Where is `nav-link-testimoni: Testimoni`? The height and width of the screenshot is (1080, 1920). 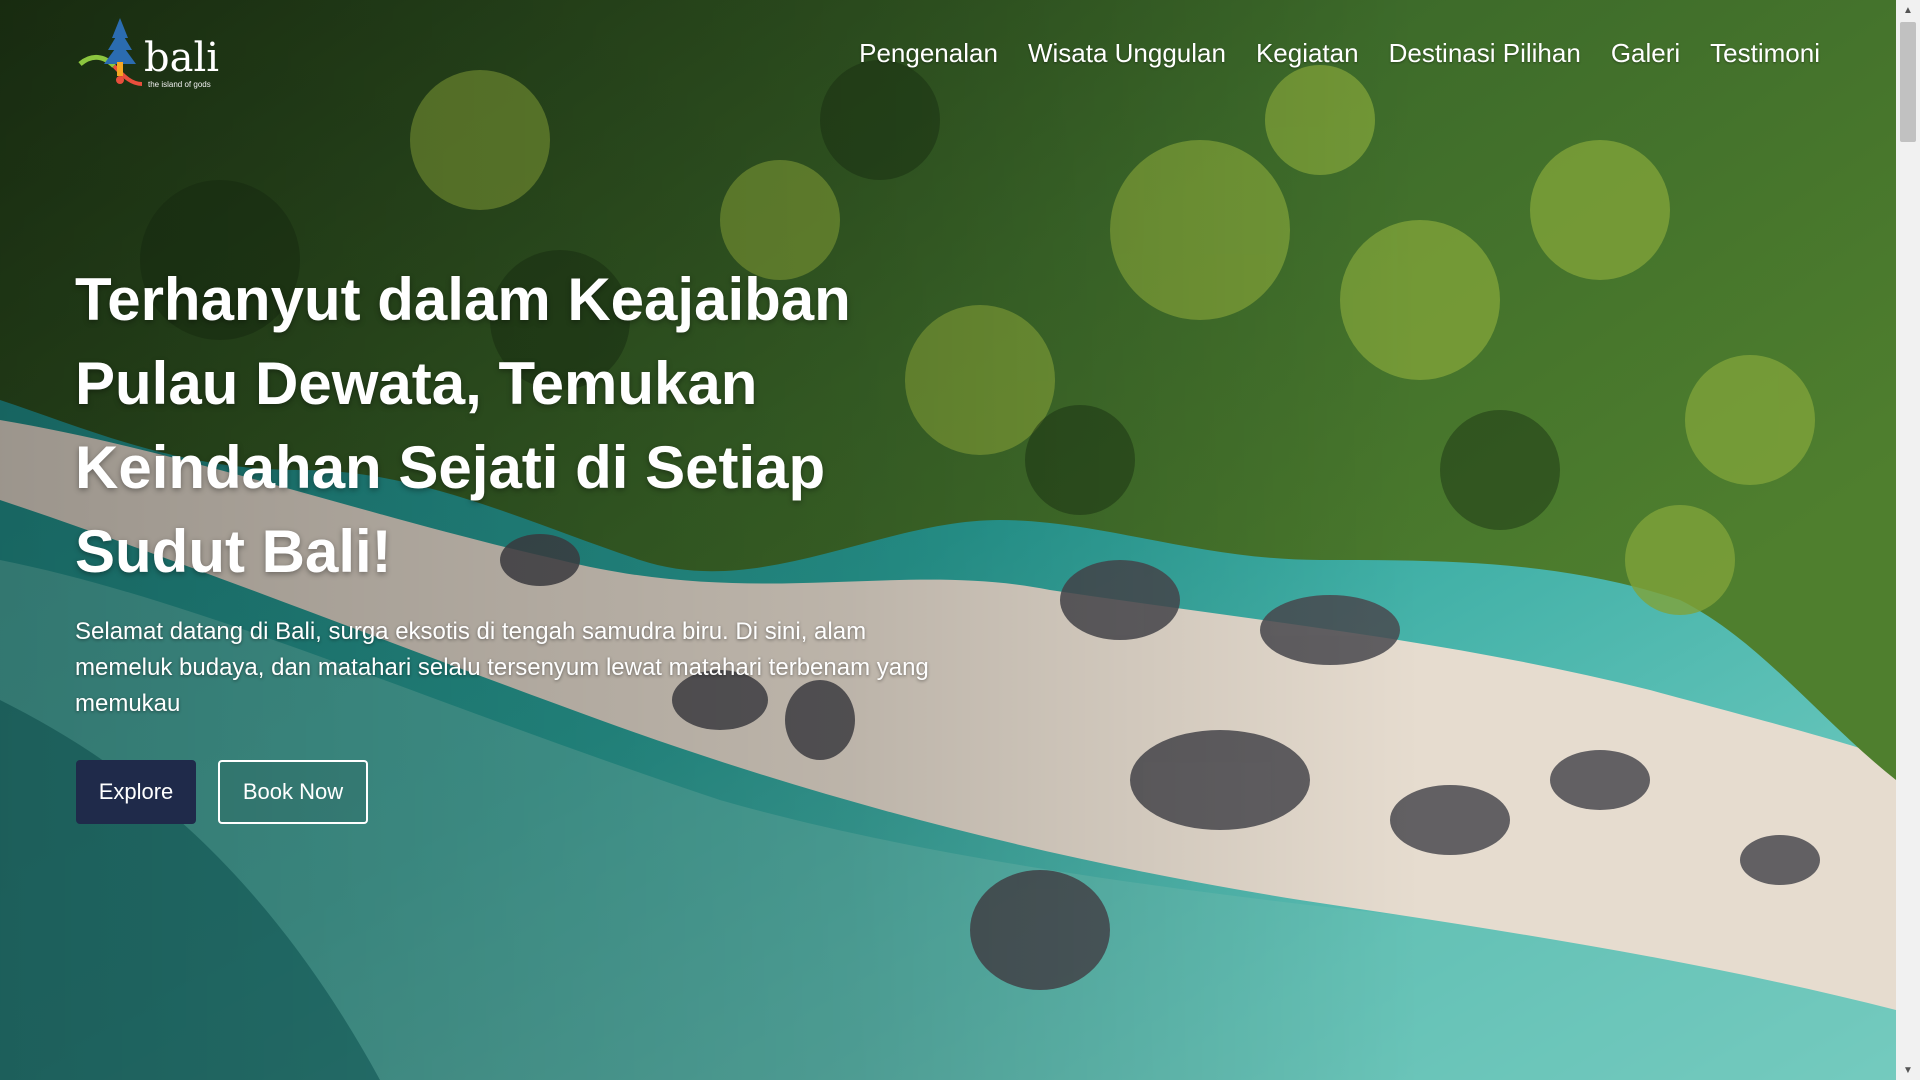 nav-link-testimoni: Testimoni is located at coordinates (1765, 53).